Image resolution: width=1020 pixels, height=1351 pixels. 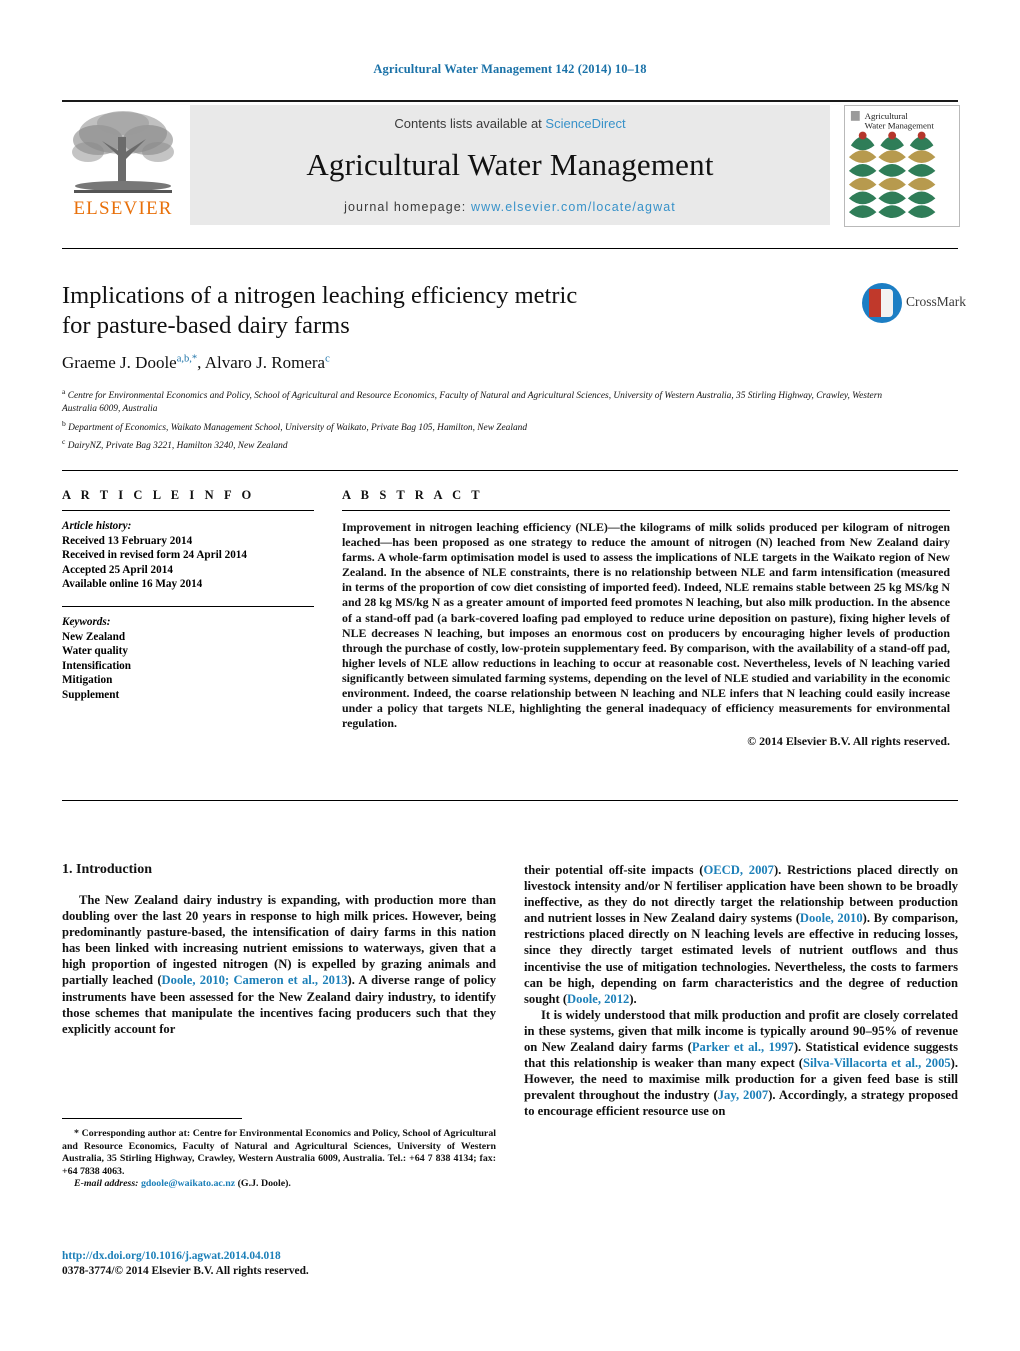 What do you see at coordinates (877, 1063) in the screenshot?
I see `citation-silva-villacorta-2005: Silva-Villacorta et al., 2005` at bounding box center [877, 1063].